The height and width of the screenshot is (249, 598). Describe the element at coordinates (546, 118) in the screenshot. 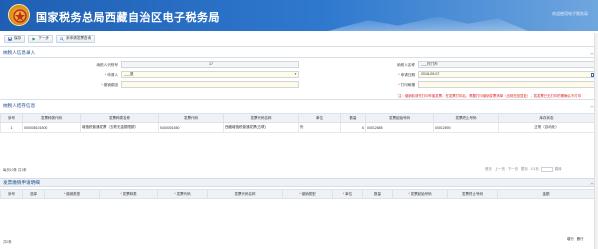

I see `column-header: 库存状态` at that location.